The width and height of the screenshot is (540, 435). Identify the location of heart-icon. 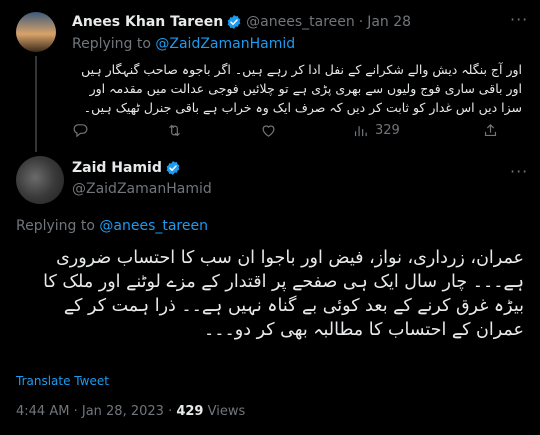
(268, 130).